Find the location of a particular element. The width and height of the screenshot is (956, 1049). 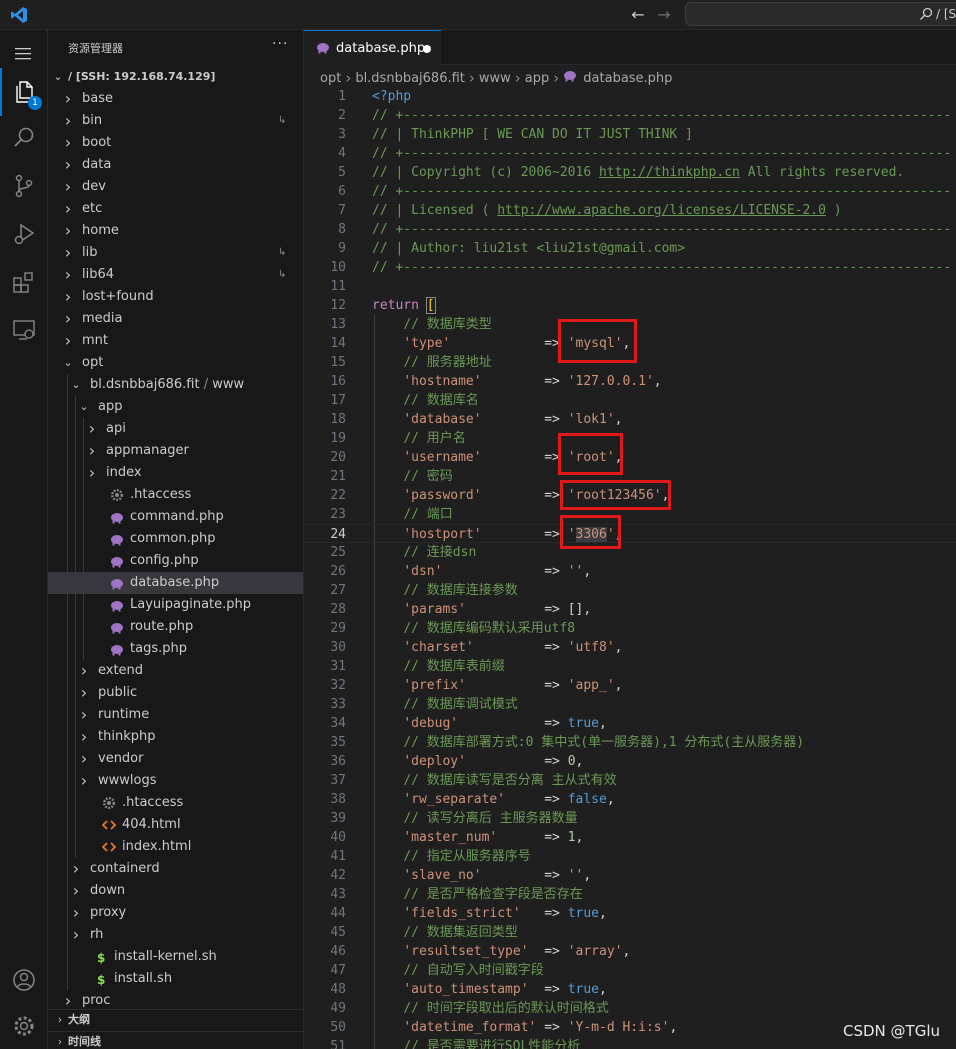

code-line: 35 // 数据库部署方式:0 集中式(单一服务器),1 分布式(主从服务器) is located at coordinates (630, 742).